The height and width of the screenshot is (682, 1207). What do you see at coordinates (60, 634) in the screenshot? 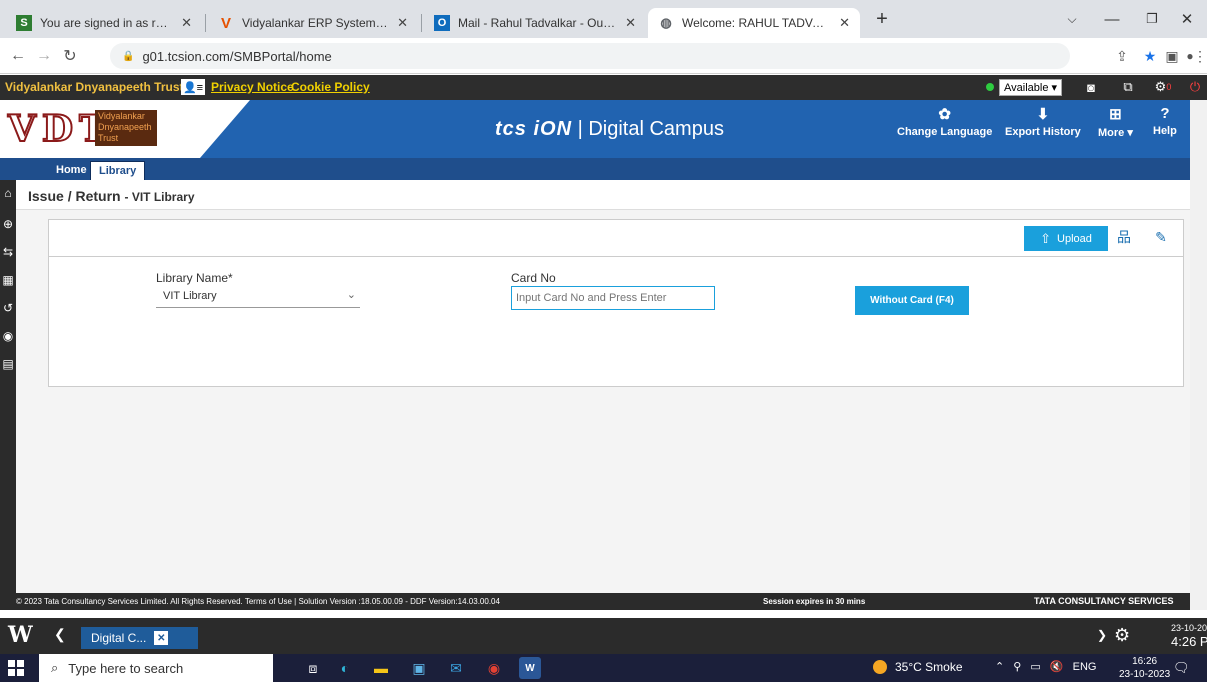
I see `chevron-left-icon: ❮` at bounding box center [60, 634].